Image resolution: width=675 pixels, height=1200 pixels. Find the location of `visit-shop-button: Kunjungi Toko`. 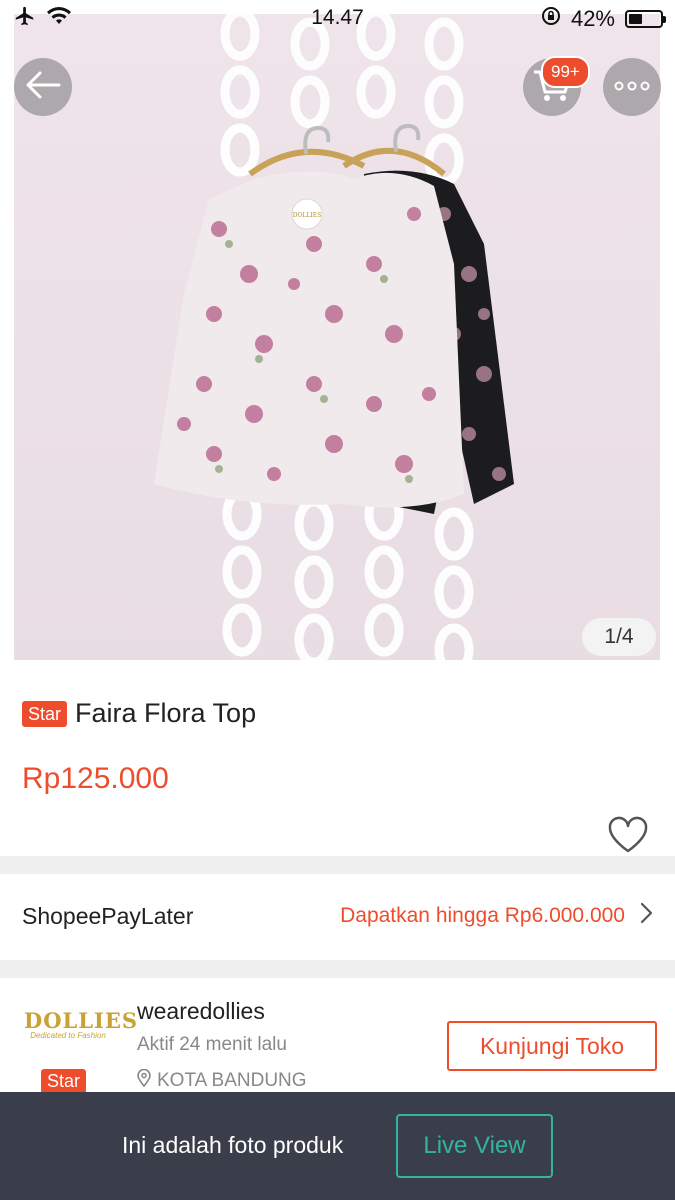

visit-shop-button: Kunjungi Toko is located at coordinates (552, 1046).